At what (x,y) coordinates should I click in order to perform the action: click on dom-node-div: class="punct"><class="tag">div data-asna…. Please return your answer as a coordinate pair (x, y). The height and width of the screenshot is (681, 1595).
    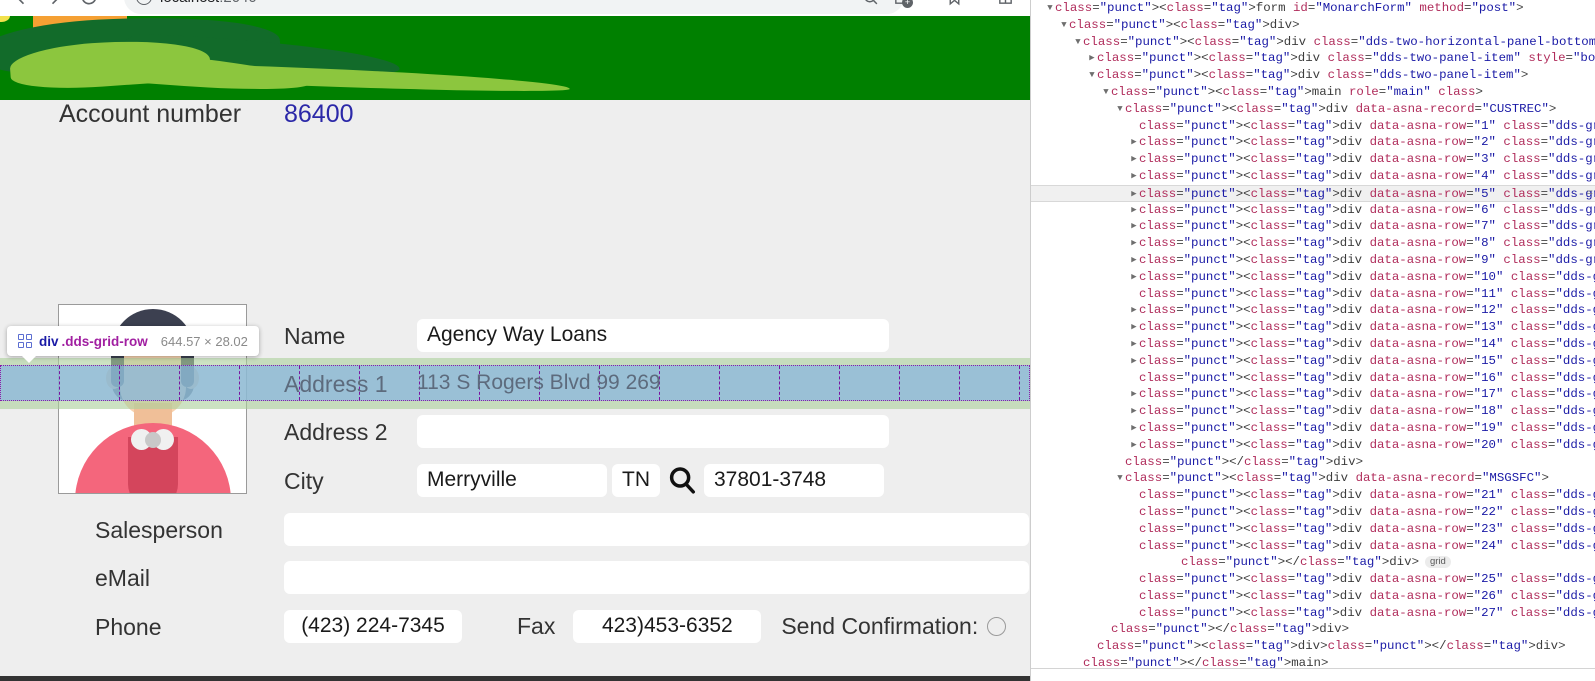
    Looking at the image, I should click on (1313, 109).